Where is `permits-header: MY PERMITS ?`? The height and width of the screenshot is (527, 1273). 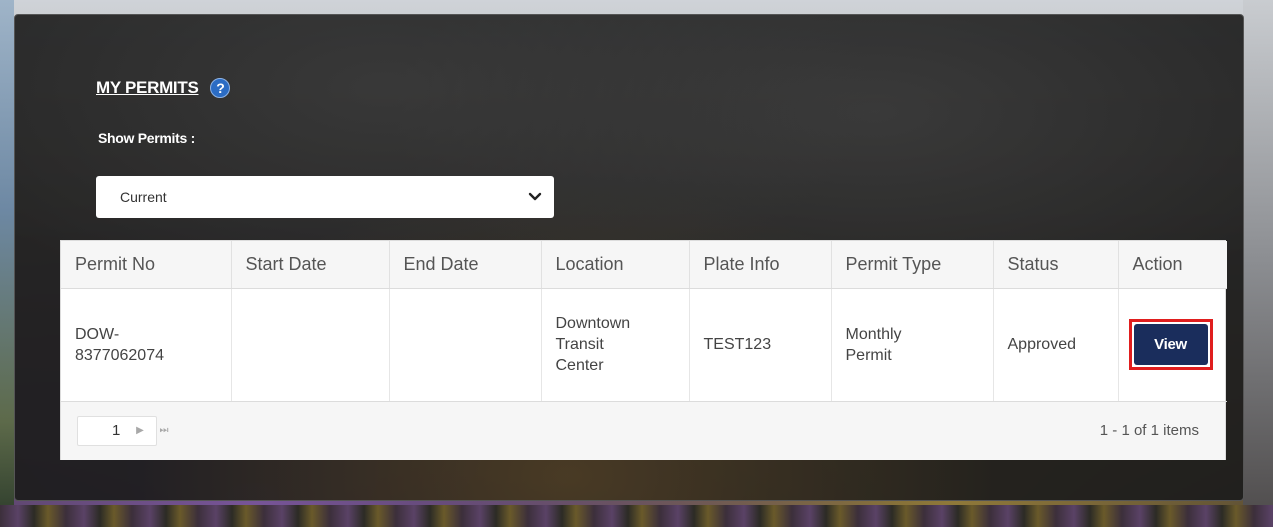 permits-header: MY PERMITS ? is located at coordinates (163, 88).